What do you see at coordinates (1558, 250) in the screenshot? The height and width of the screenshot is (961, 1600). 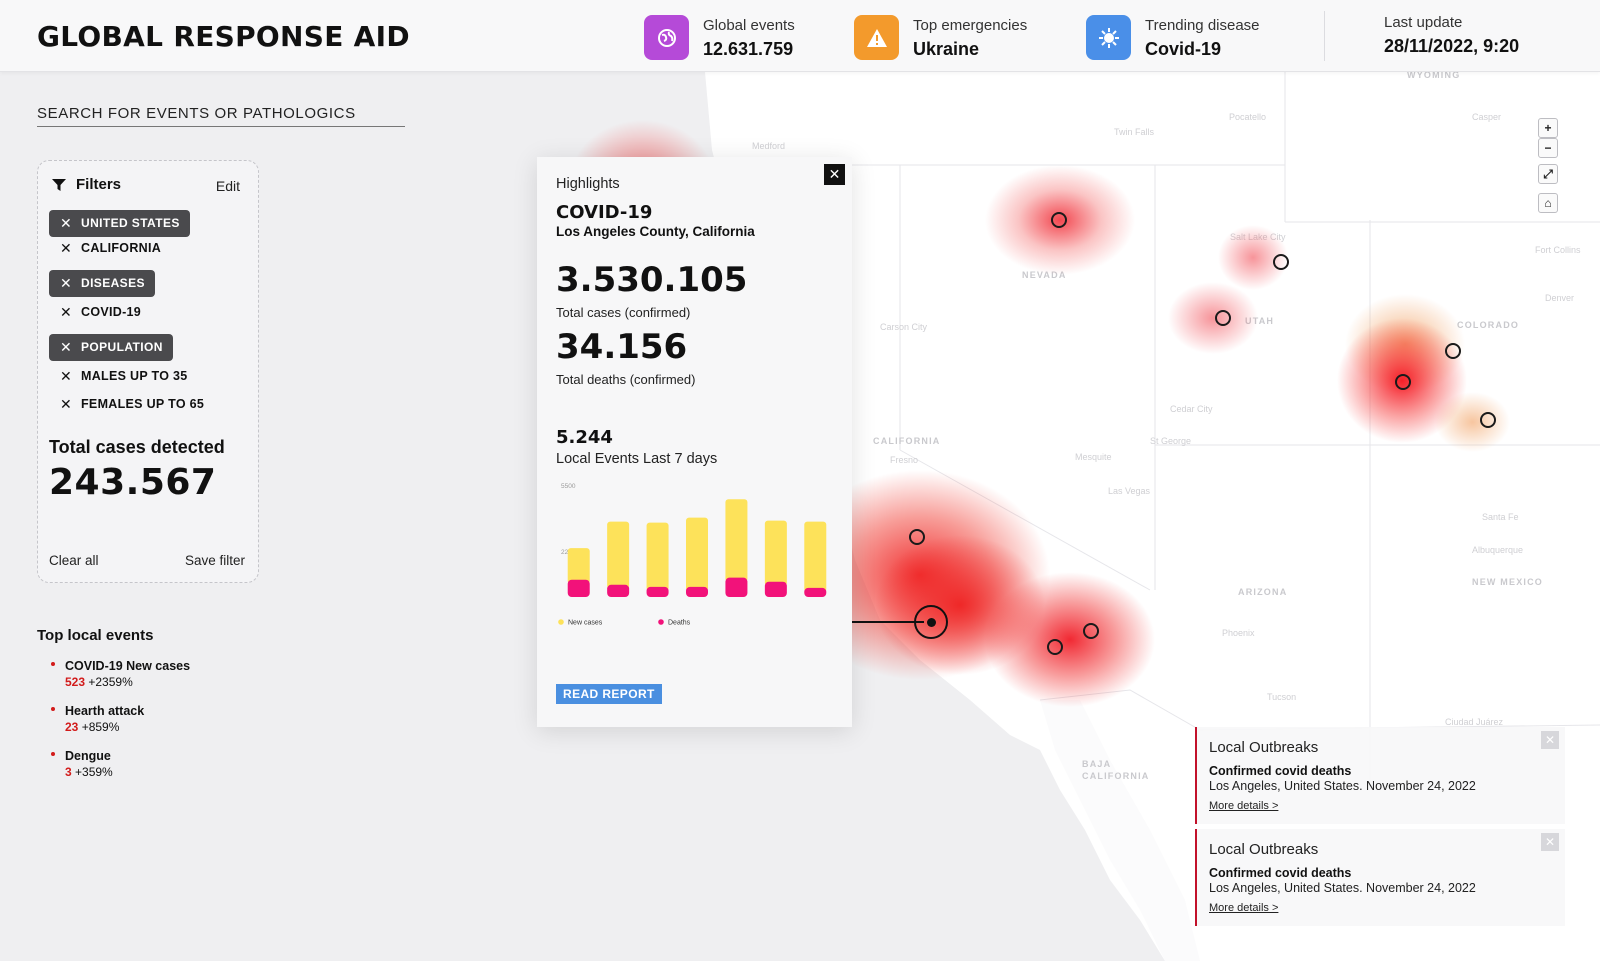 I see `city-label: Fort Collins` at bounding box center [1558, 250].